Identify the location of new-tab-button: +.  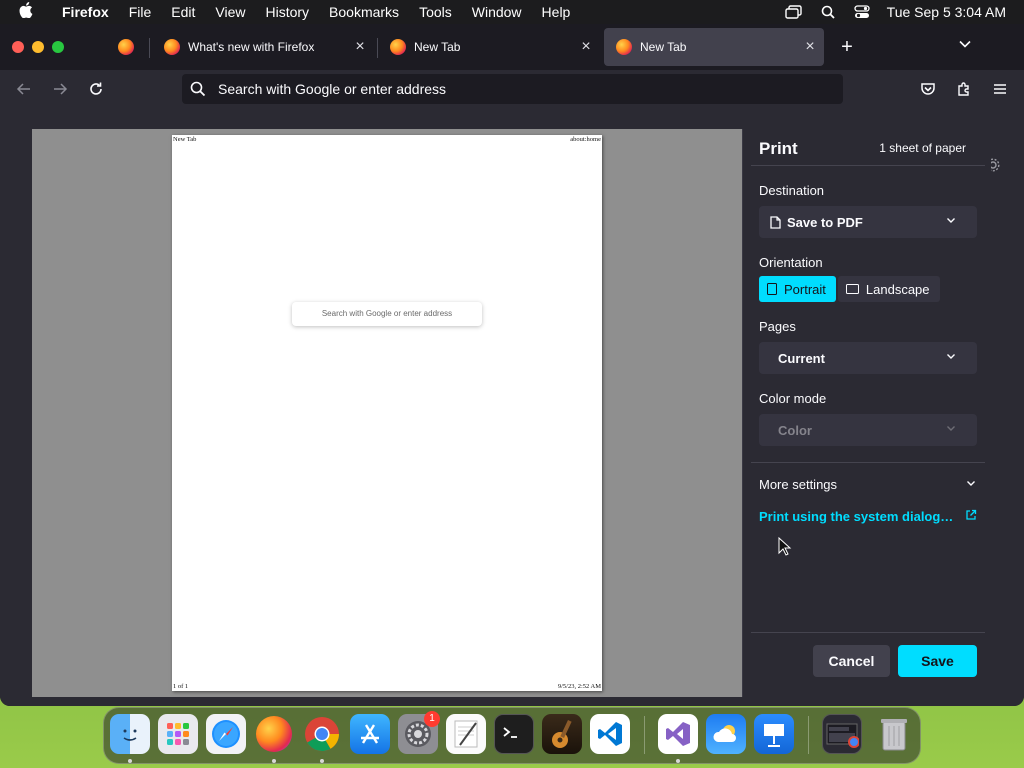
(847, 47).